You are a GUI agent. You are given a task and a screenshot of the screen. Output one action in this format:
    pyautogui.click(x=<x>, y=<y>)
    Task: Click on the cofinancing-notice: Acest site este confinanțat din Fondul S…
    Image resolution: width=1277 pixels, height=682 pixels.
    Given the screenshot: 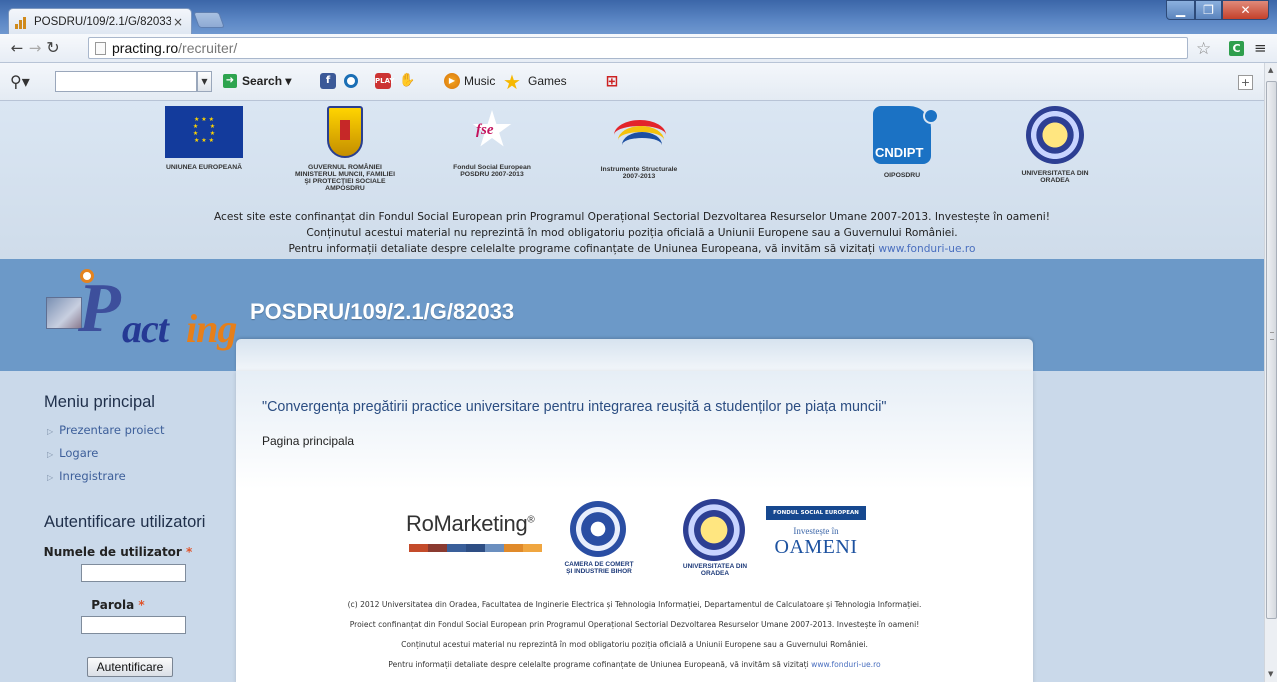 What is the action you would take?
    pyautogui.click(x=632, y=233)
    